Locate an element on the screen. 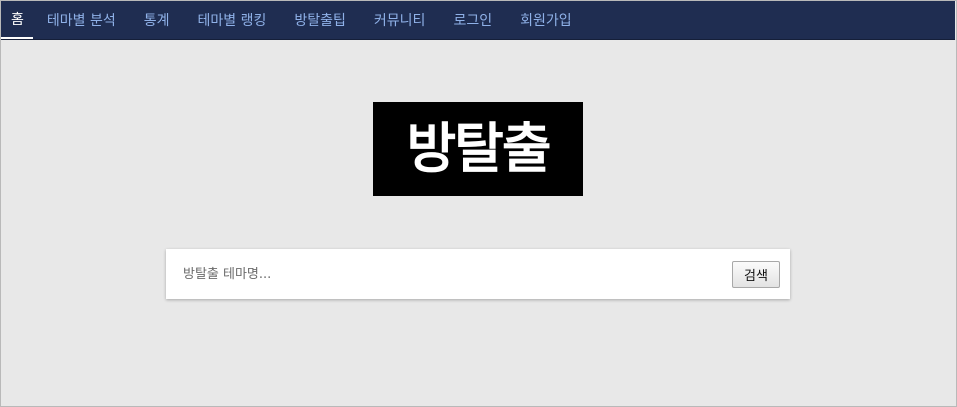  nav-item-login: 로그인 is located at coordinates (472, 20).